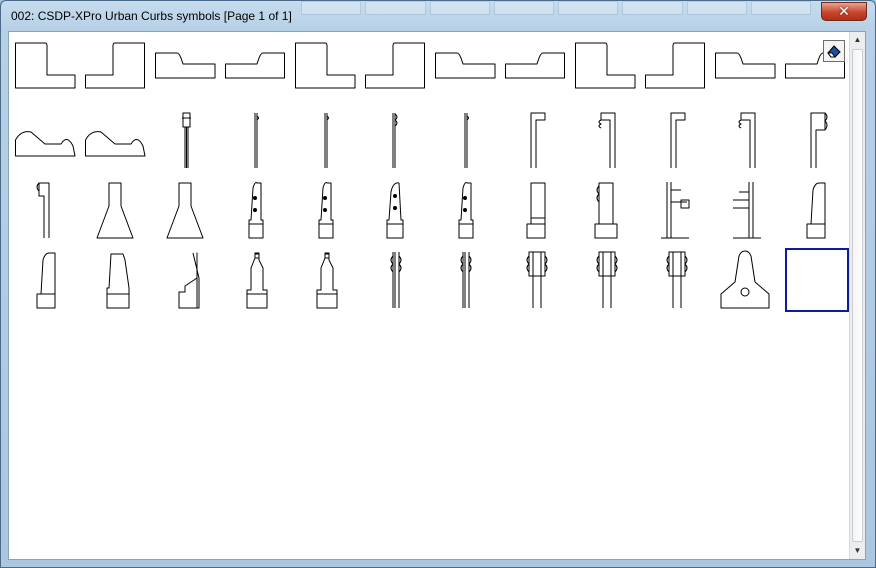 This screenshot has height=568, width=876. What do you see at coordinates (857, 40) in the screenshot?
I see `scroll-up-arrow-icon: ▲` at bounding box center [857, 40].